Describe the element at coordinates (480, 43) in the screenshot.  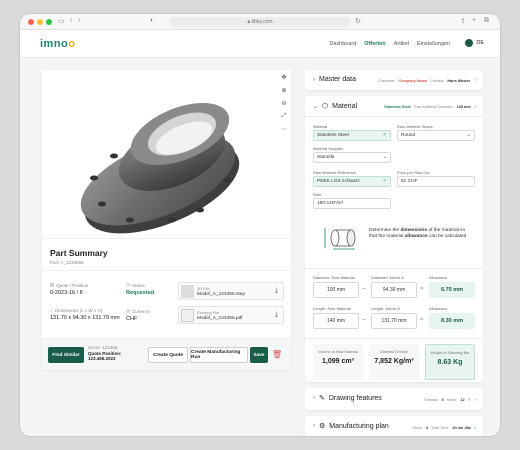
I see `language-label: DE` at that location.